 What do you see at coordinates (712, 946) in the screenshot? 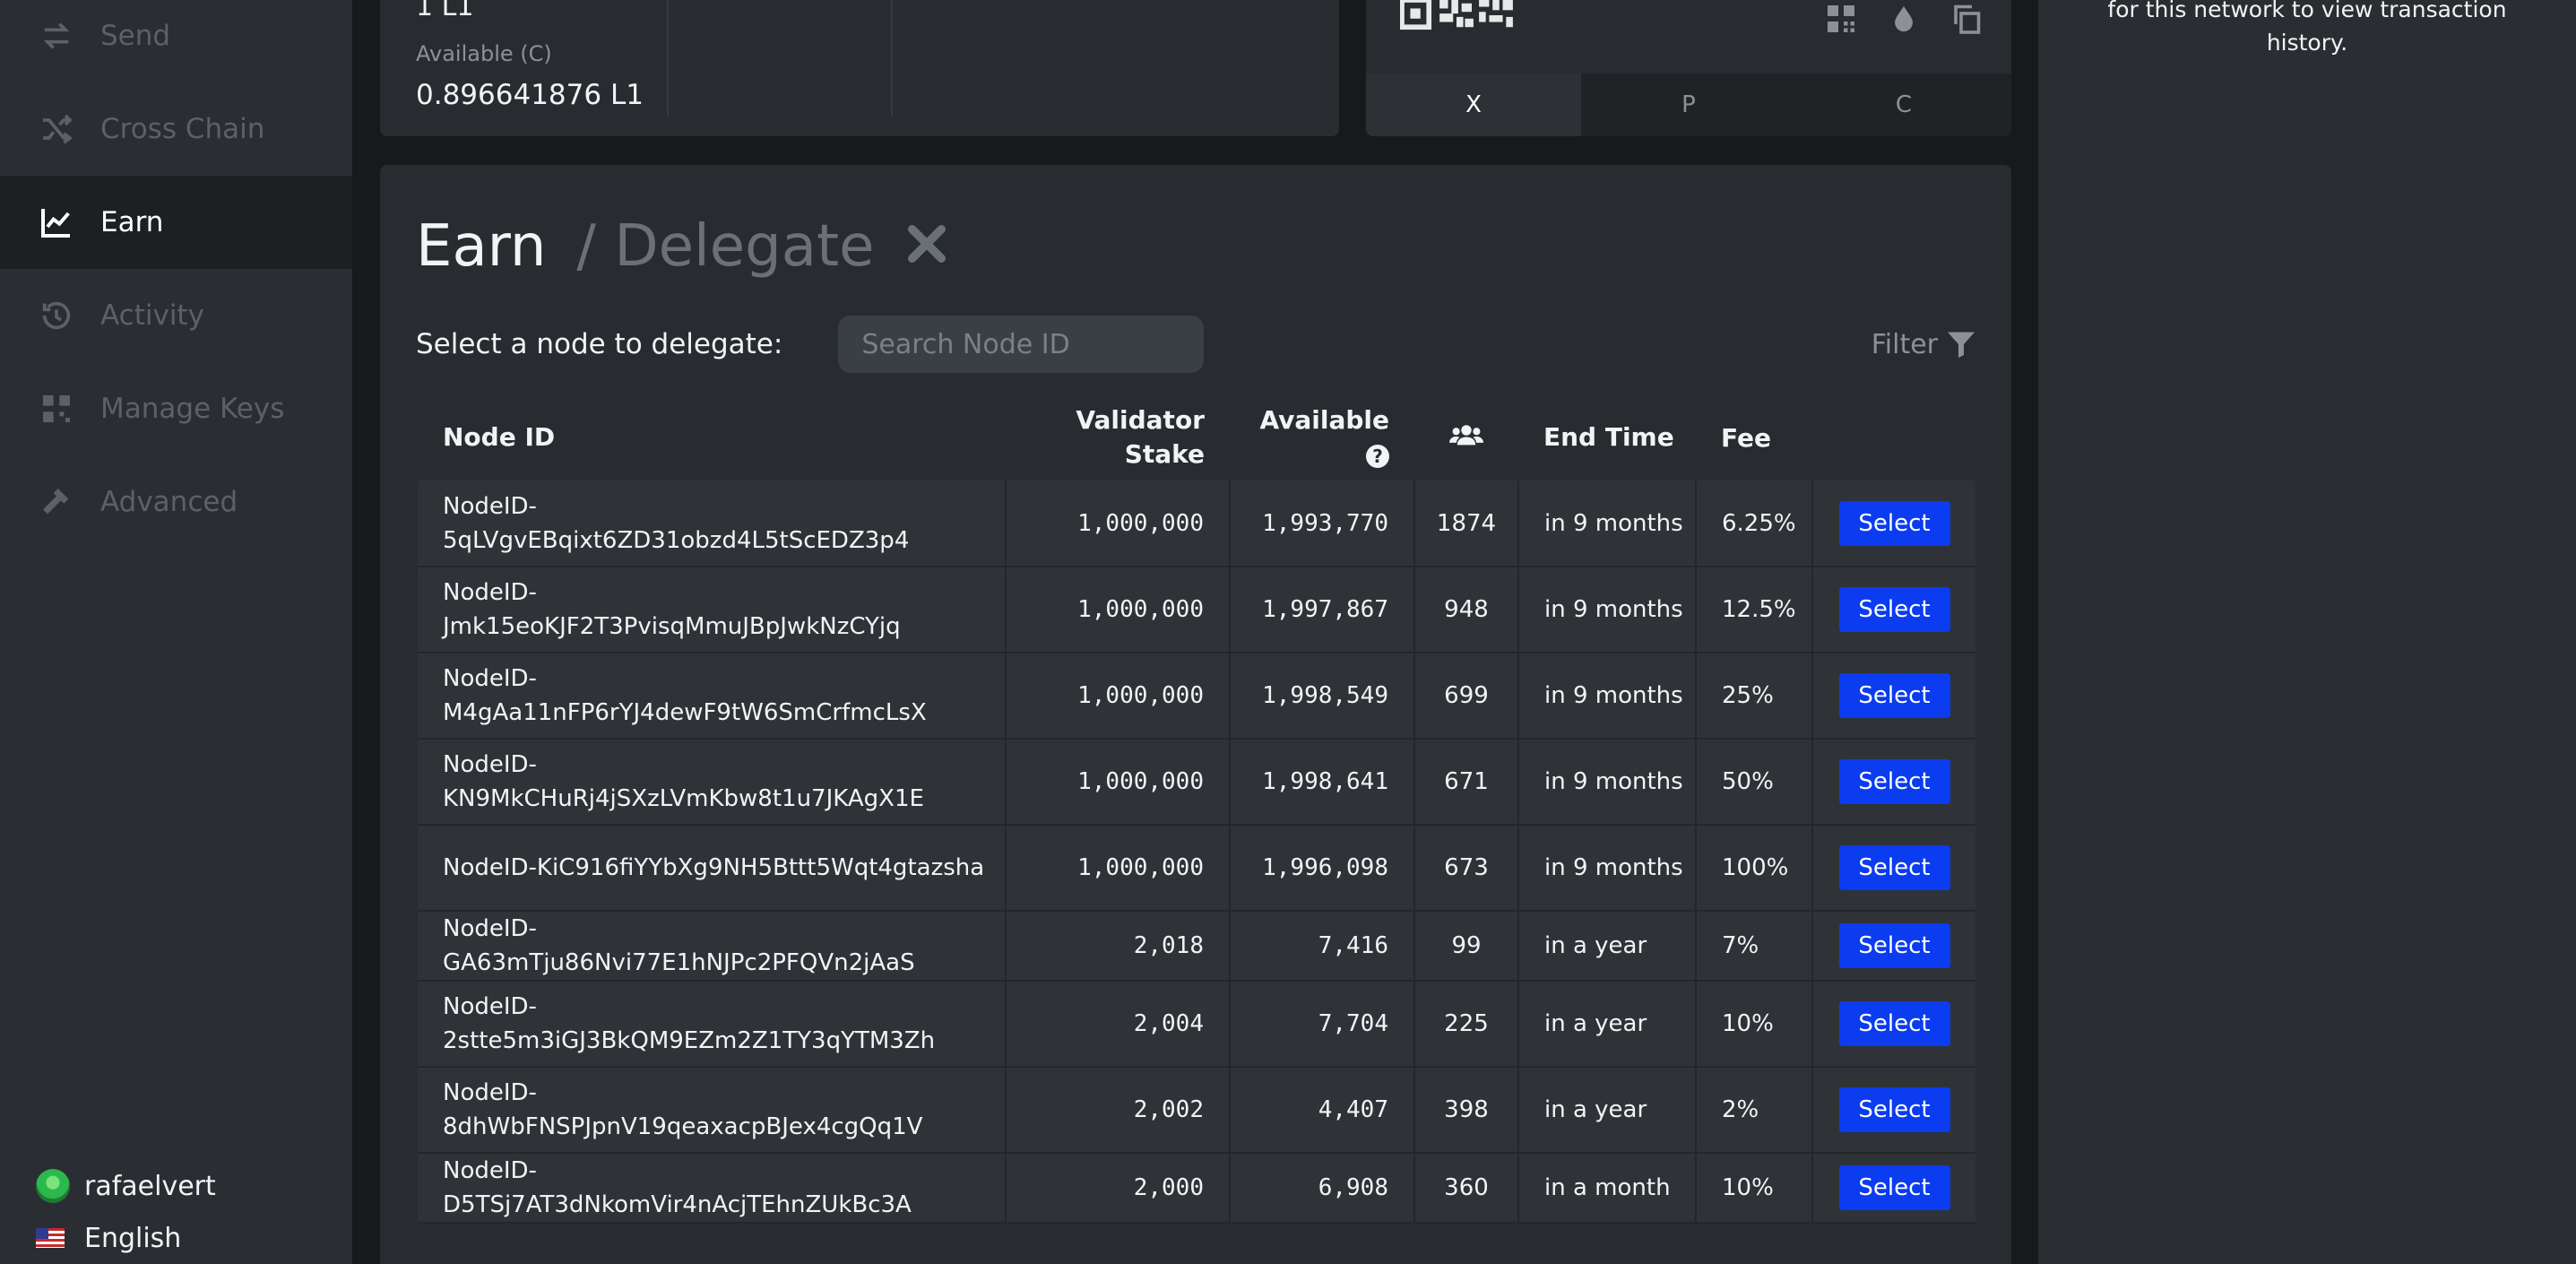
I see `node-id-cell: NodeID-GA63mTju86Nvi77E1hNJPc2PFQVn2jAaS` at bounding box center [712, 946].